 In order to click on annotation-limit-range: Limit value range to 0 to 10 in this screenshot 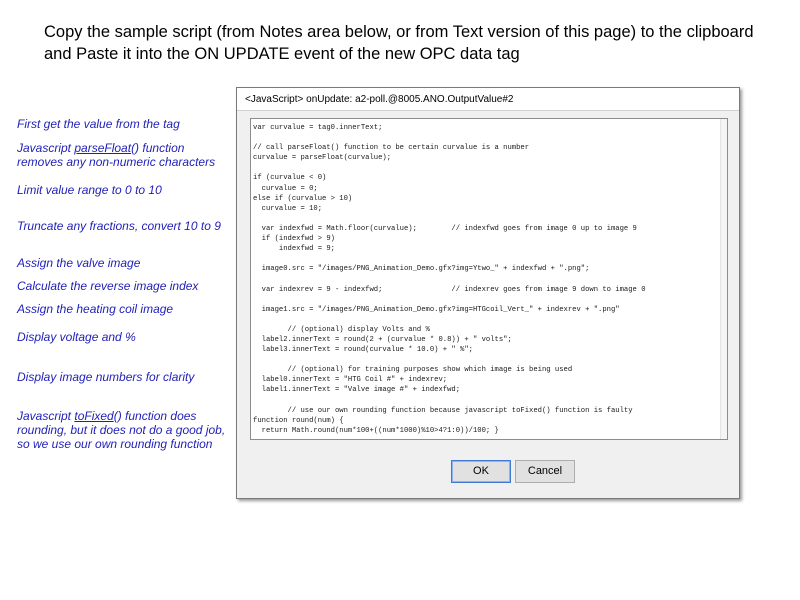, I will do `click(89, 190)`.